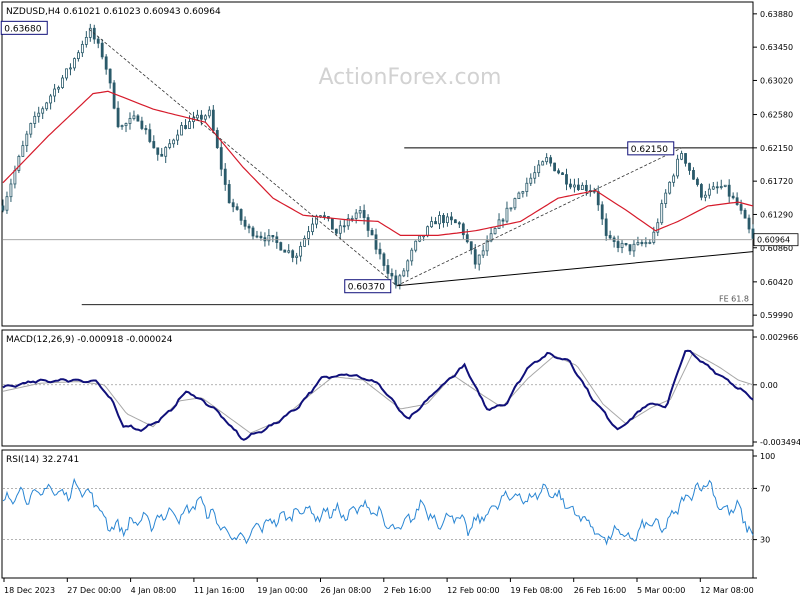  I want to click on x-tick-label: 12 Mar 08:00, so click(726, 590).